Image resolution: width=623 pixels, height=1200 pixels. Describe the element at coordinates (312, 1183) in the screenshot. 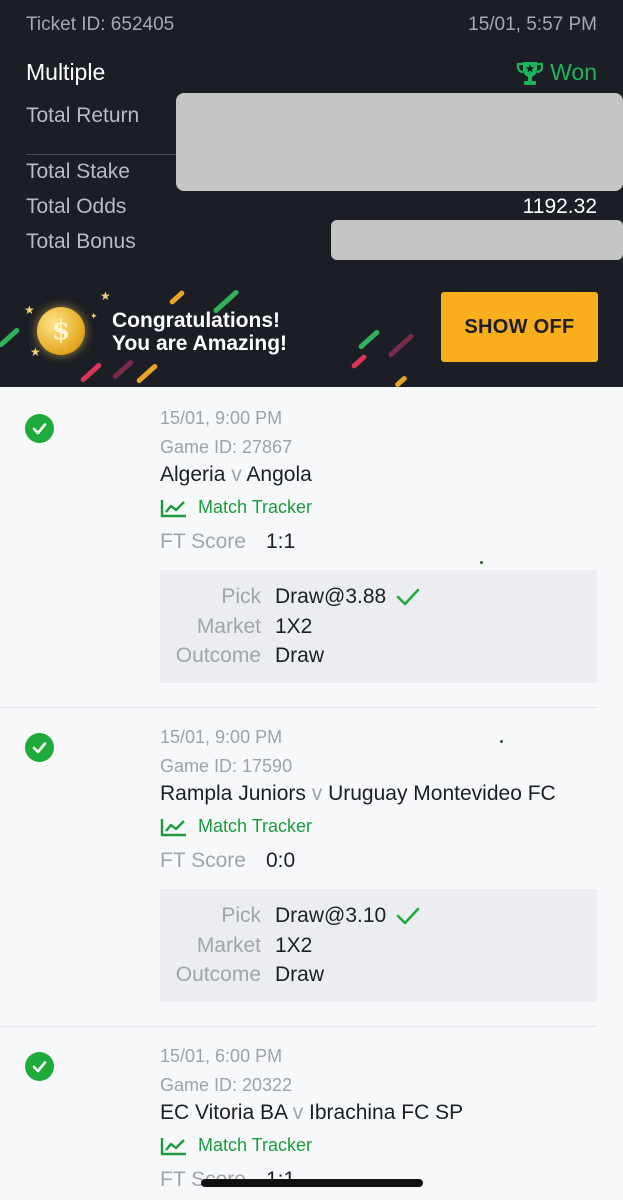

I see `home-indicator` at that location.